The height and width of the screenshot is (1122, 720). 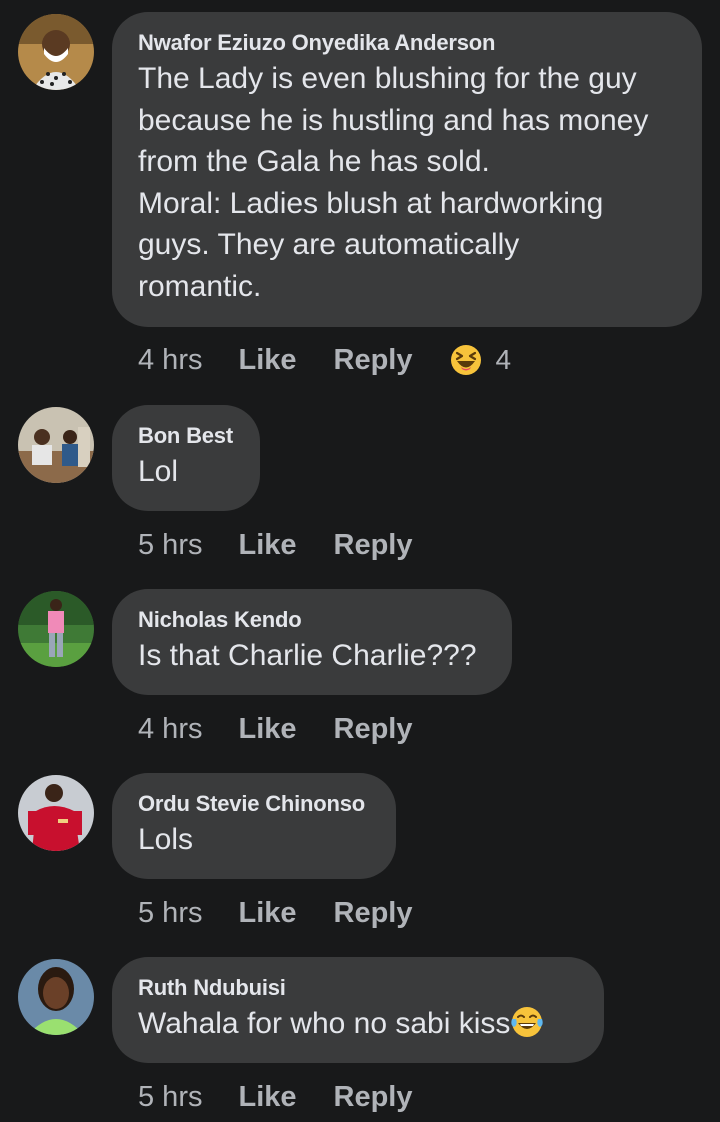 What do you see at coordinates (158, 471) in the screenshot?
I see `comment-text: Lol` at bounding box center [158, 471].